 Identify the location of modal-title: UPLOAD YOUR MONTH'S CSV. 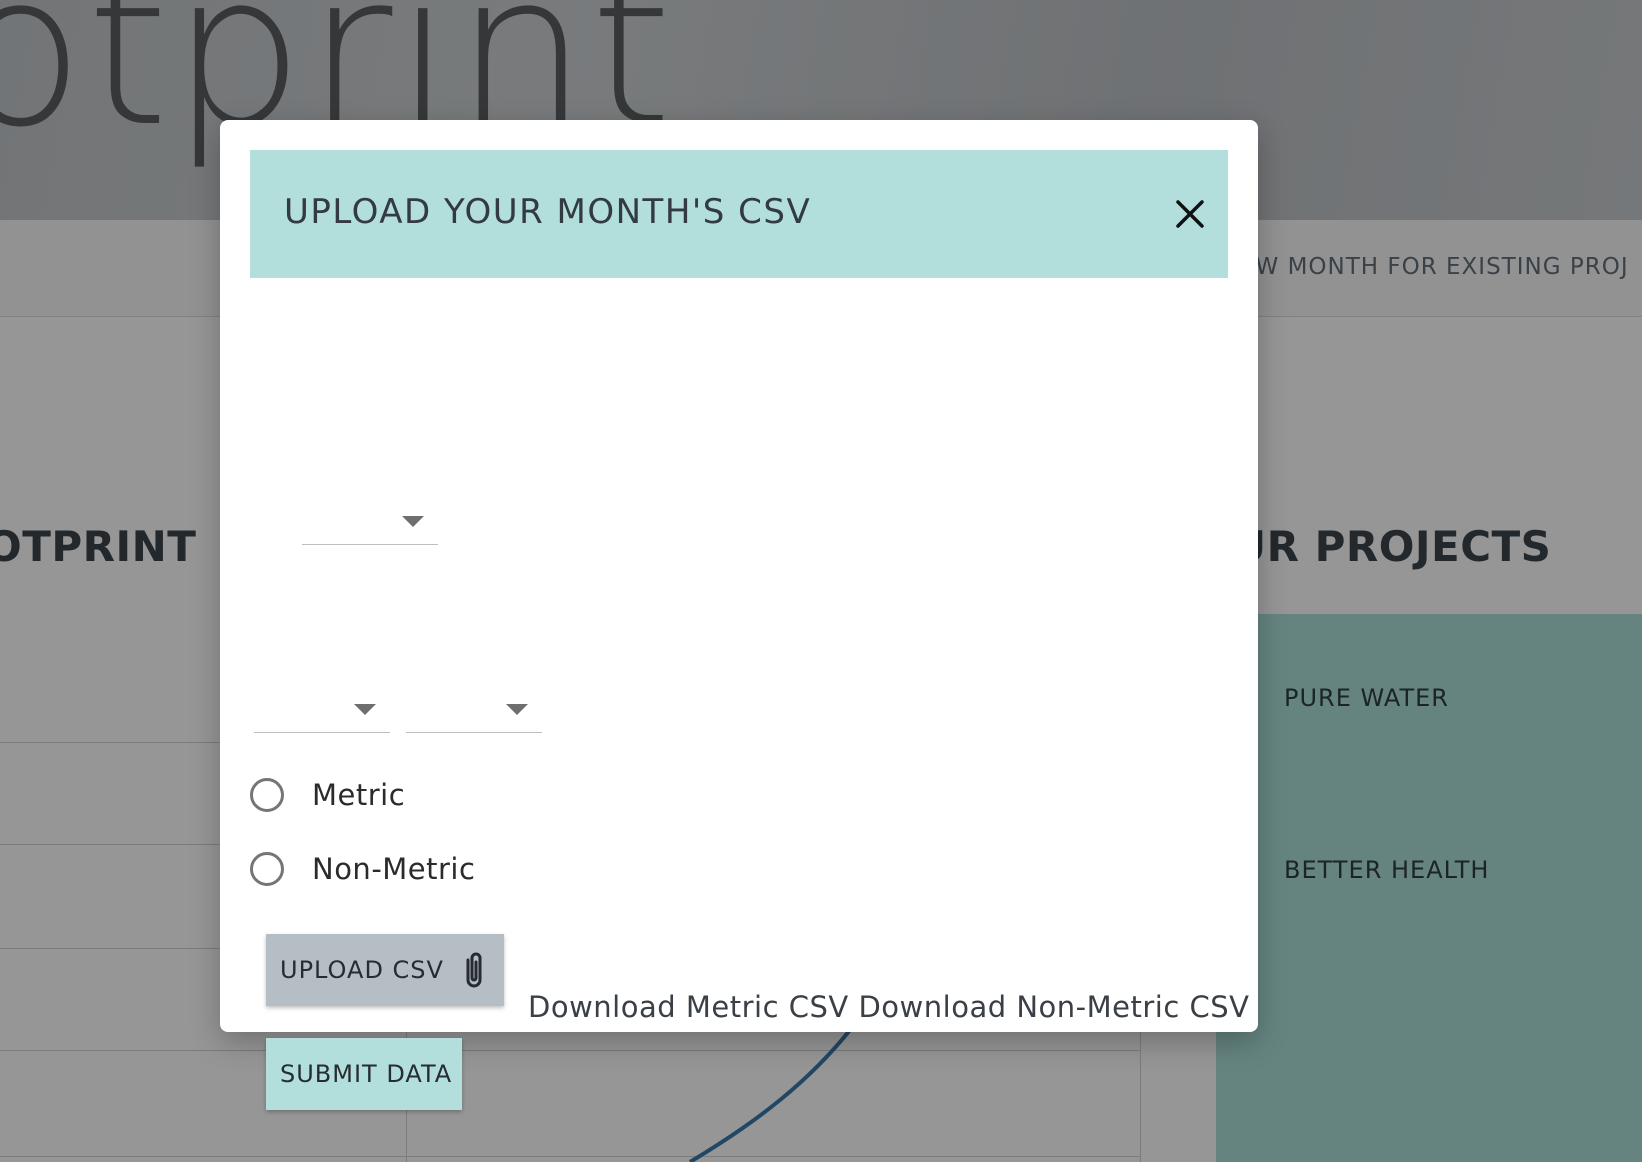
(548, 212).